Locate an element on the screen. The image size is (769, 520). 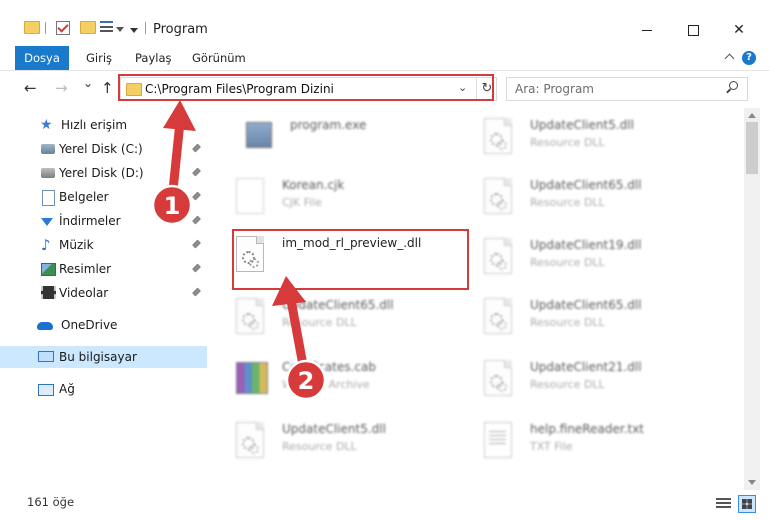
file-item: help.fineReader.txt TXT File is located at coordinates (580, 442).